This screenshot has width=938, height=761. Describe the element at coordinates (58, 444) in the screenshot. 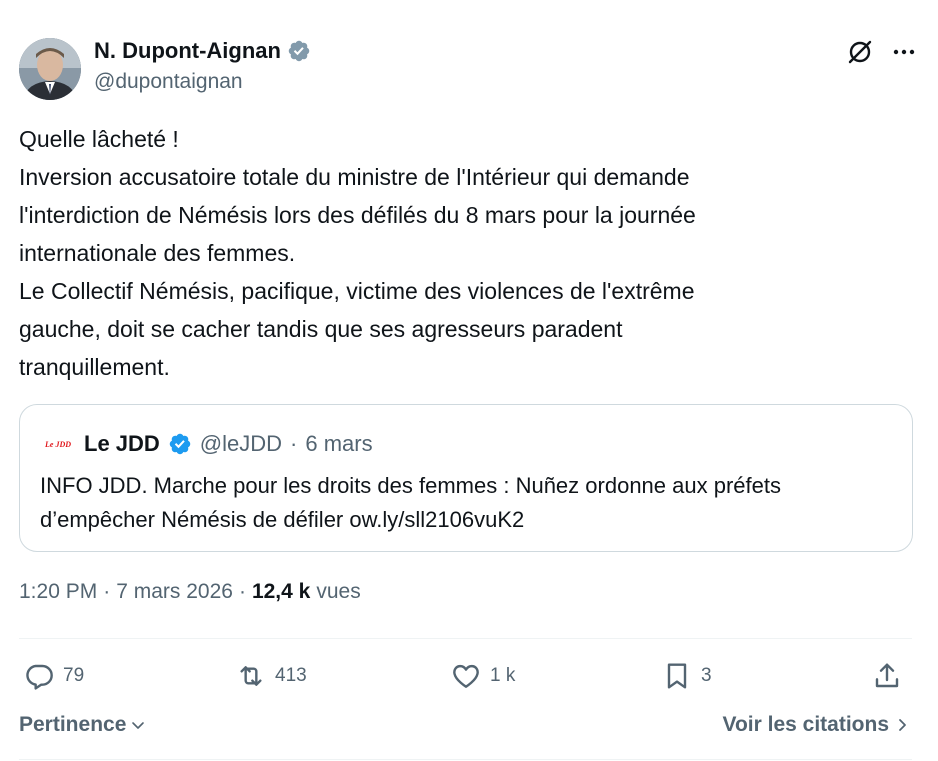

I see `quoted-avatar-logo: Le JDD` at that location.